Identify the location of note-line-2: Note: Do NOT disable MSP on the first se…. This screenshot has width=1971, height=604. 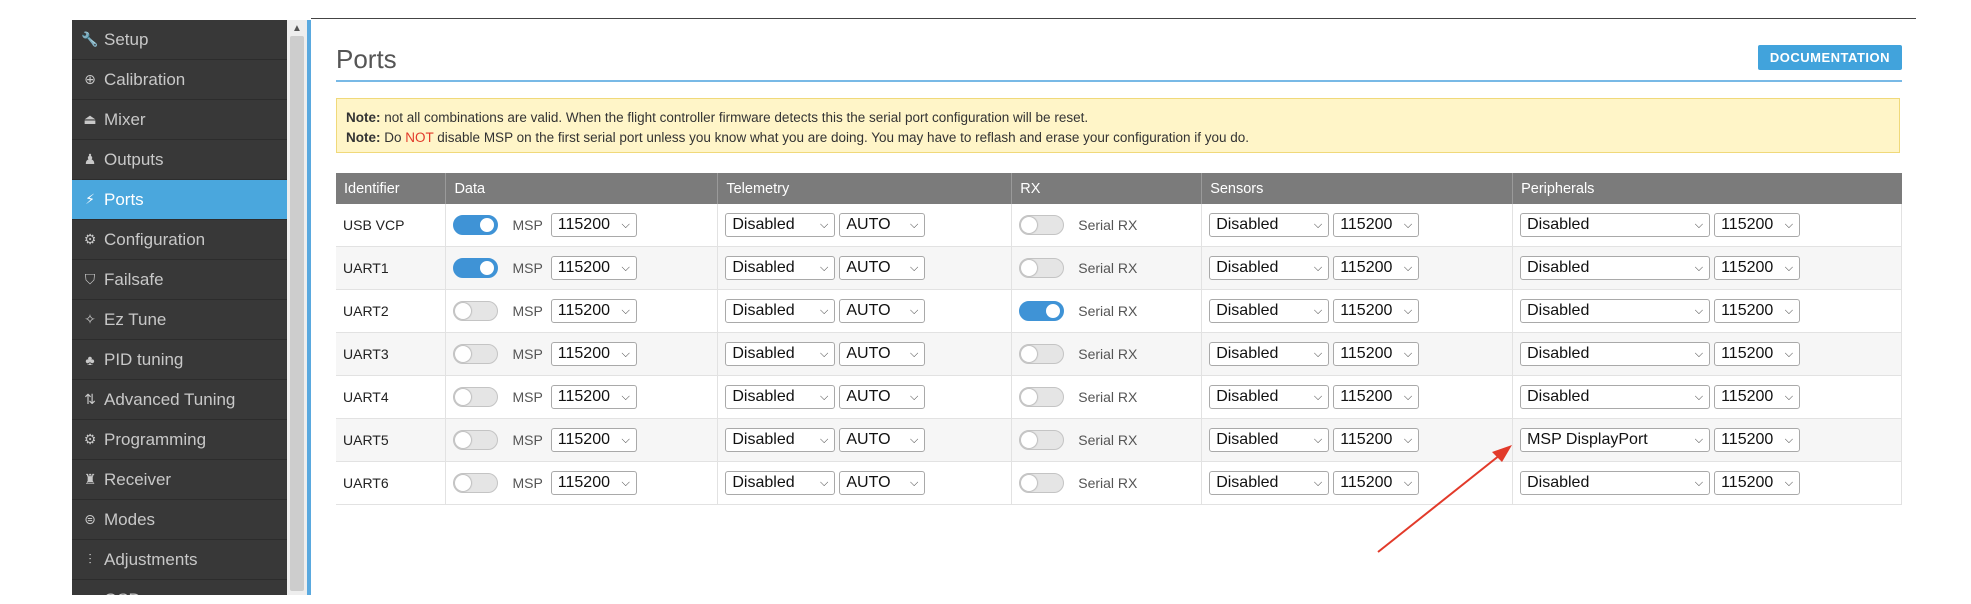
(1118, 138).